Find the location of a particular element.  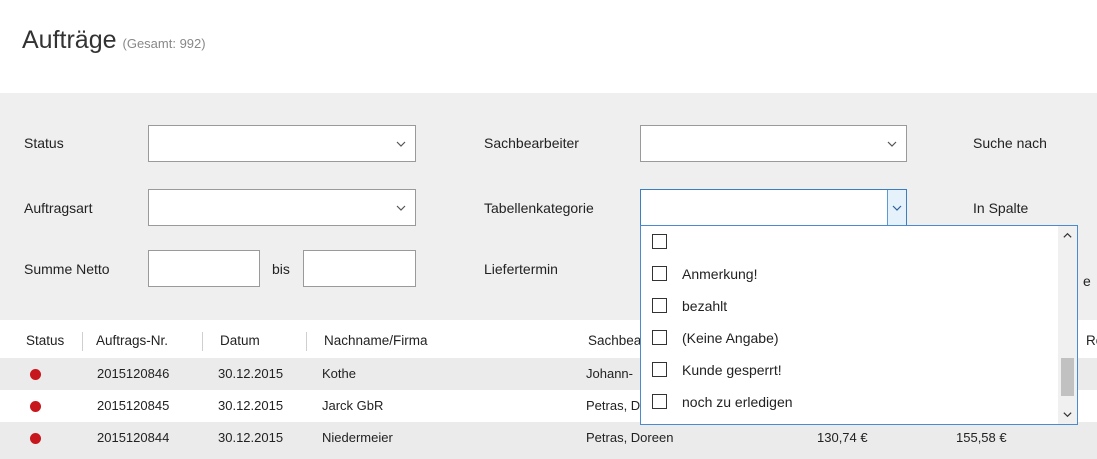

tabellenkategorie-label: Tabellenkategorie is located at coordinates (539, 208).